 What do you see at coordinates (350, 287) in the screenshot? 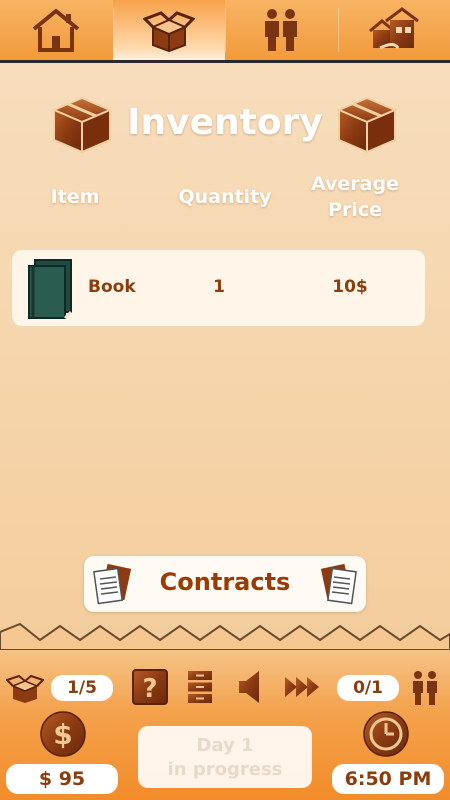
I see `item-average-price: 10$` at bounding box center [350, 287].